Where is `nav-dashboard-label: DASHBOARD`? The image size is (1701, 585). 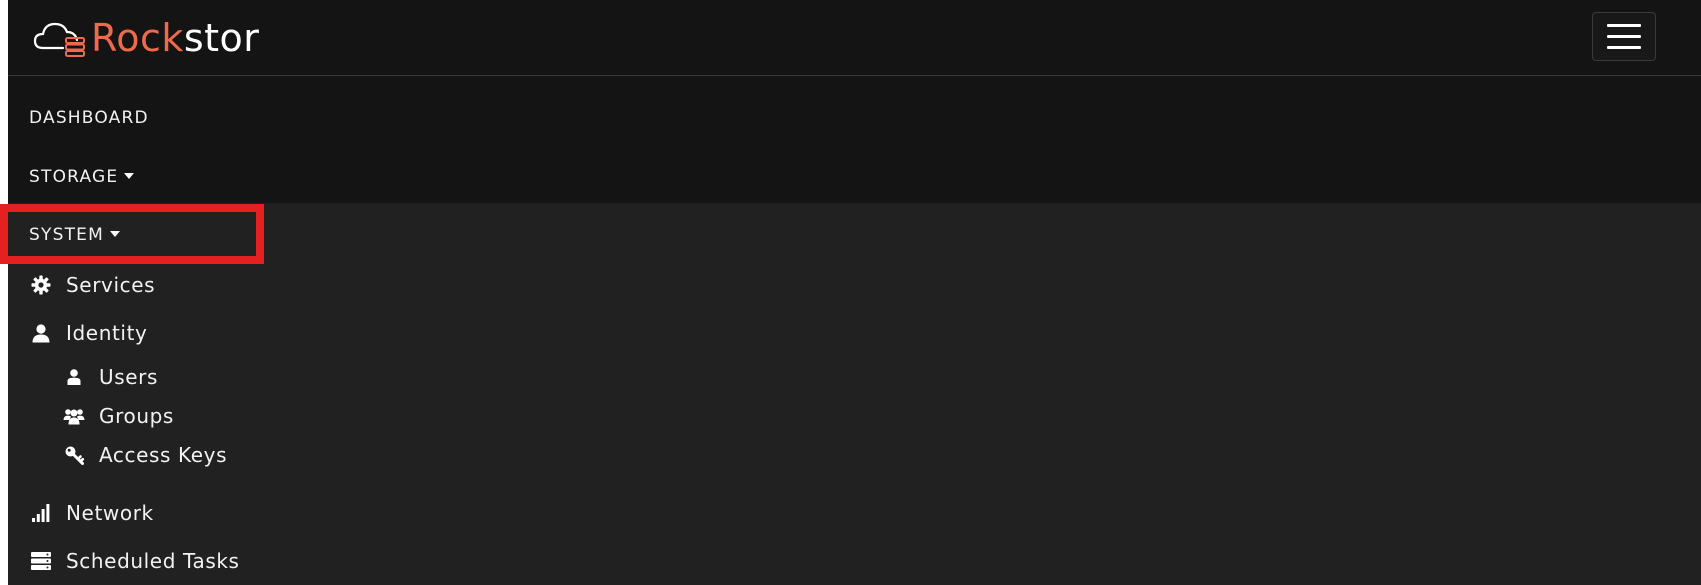 nav-dashboard-label: DASHBOARD is located at coordinates (89, 118).